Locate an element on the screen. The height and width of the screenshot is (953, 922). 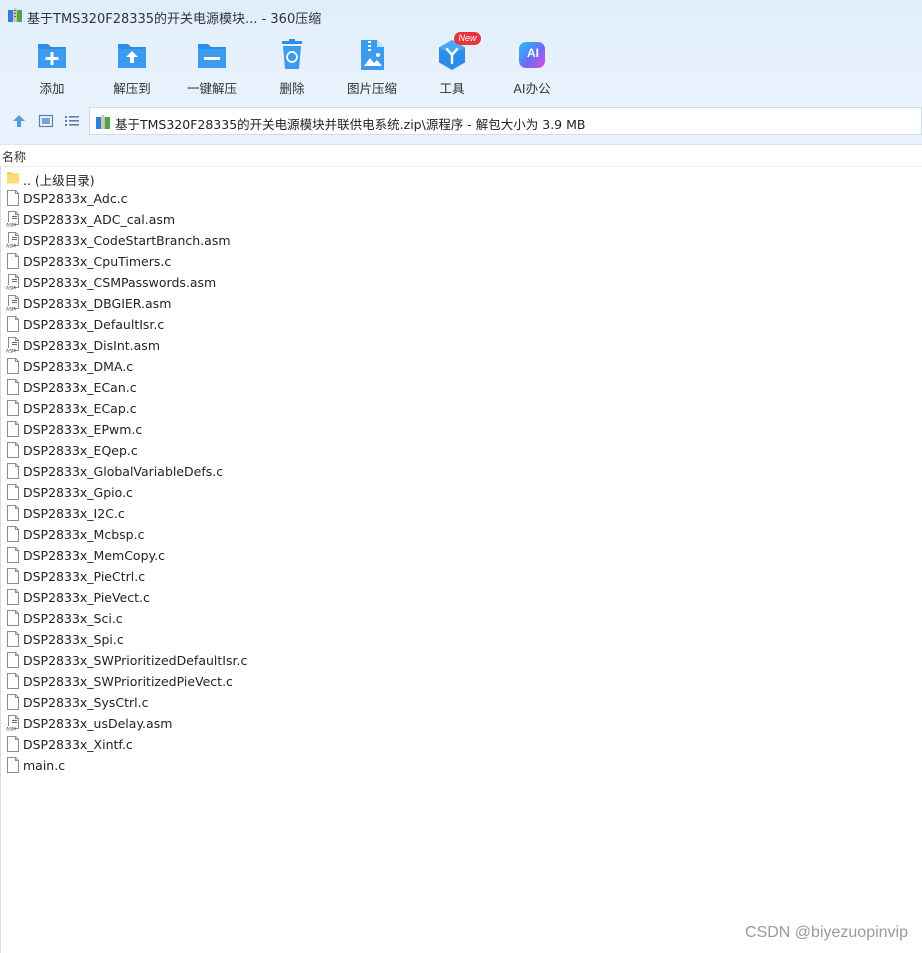
list-item: ASM DSP2833x_CodeStartBranch.asm is located at coordinates (461, 240).